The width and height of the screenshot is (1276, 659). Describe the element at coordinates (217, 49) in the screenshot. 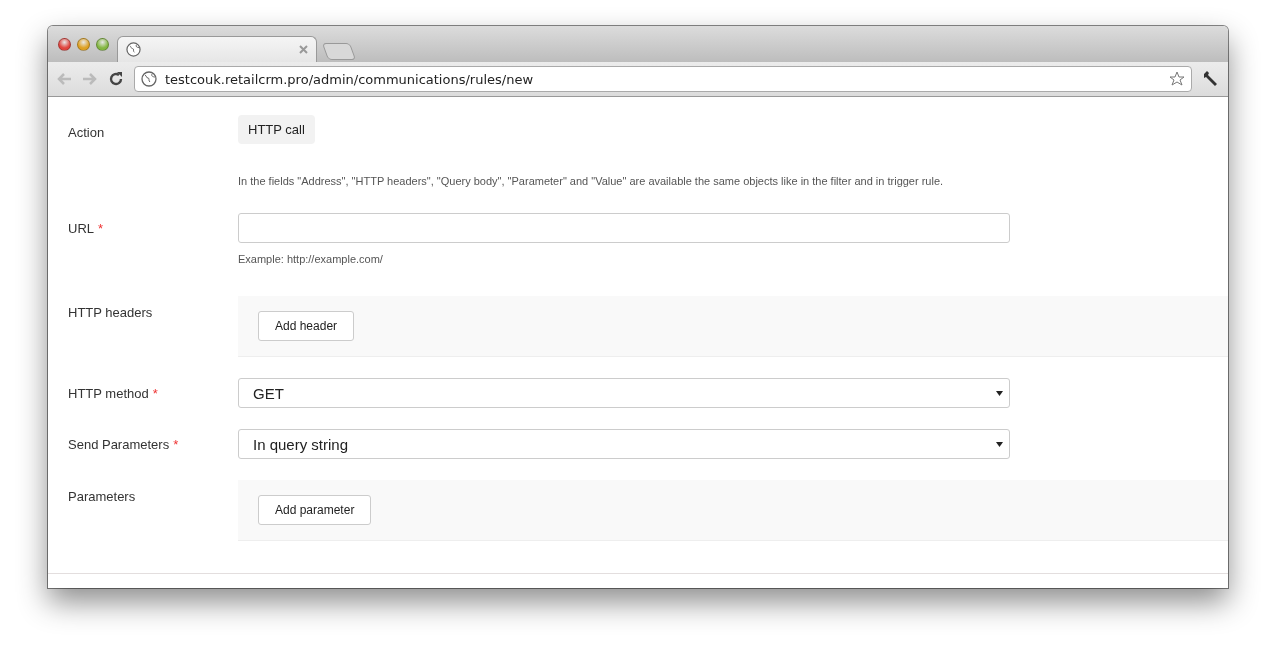

I see `browser-tab` at that location.